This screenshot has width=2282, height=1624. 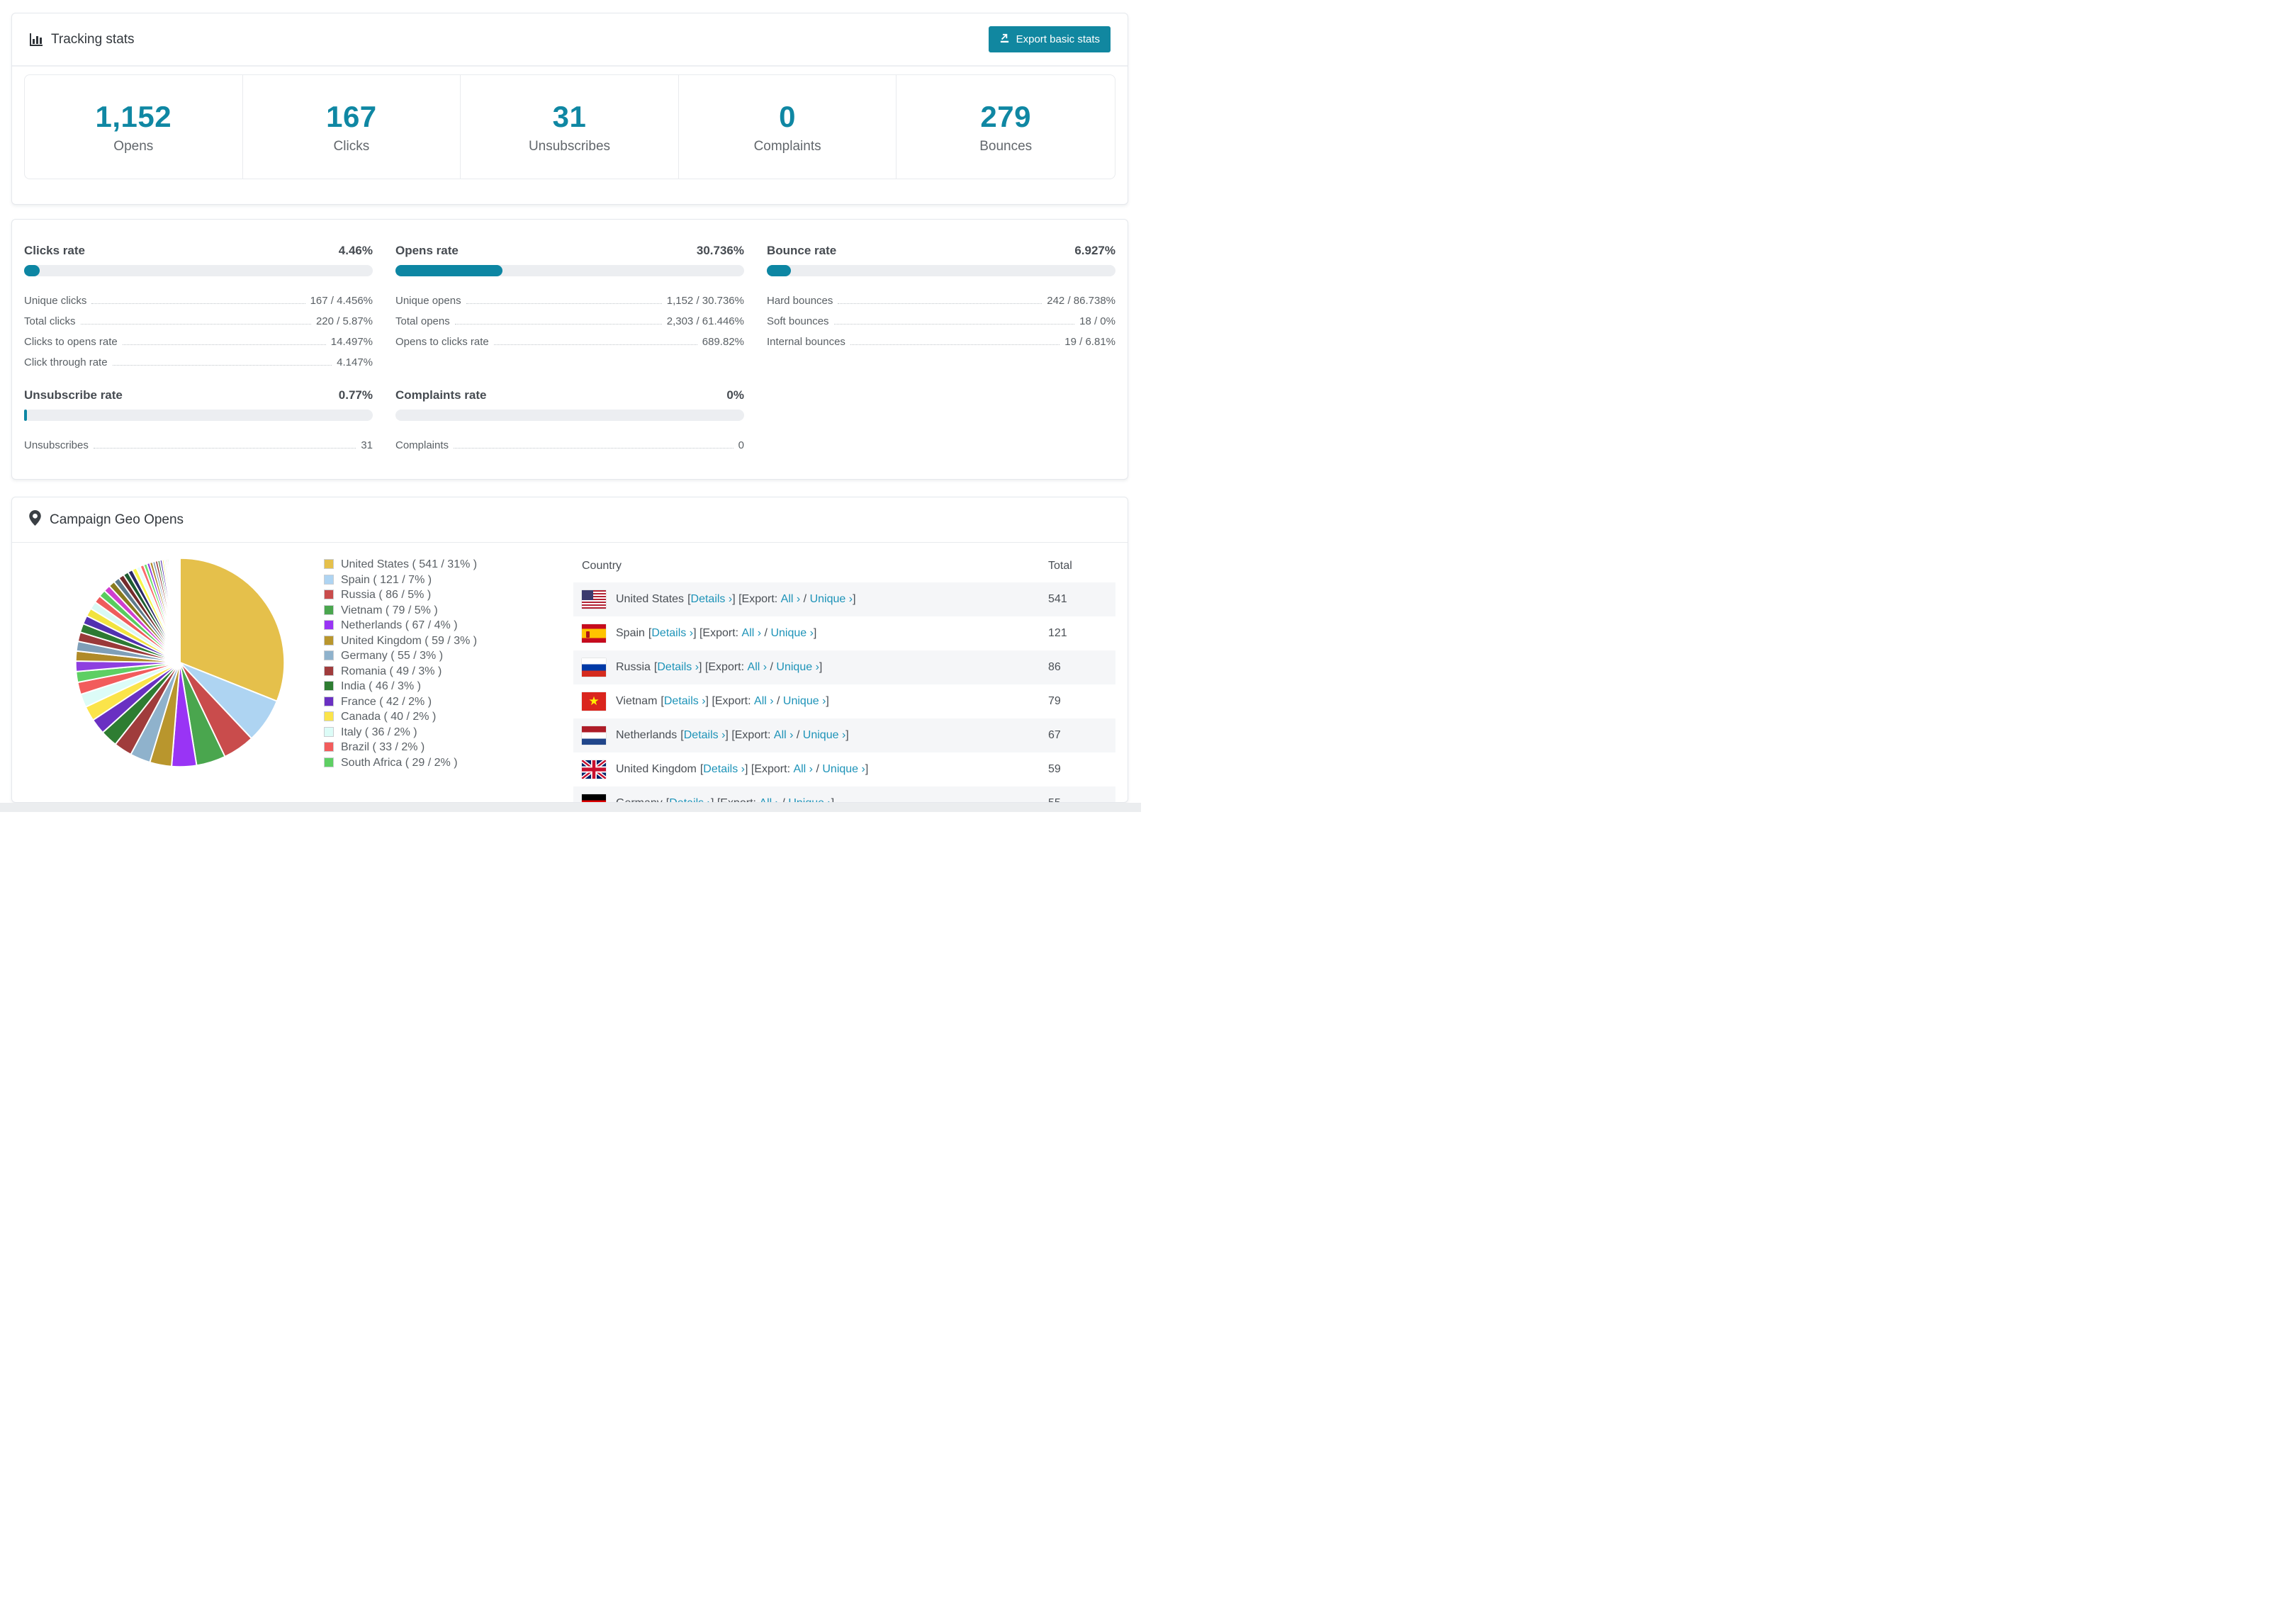 What do you see at coordinates (180, 610) in the screenshot?
I see `pie-slice` at bounding box center [180, 610].